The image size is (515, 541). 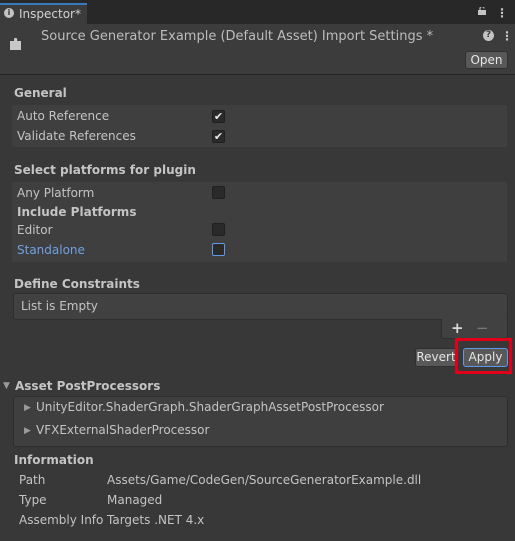 What do you see at coordinates (33, 500) in the screenshot?
I see `info-key-type: Type` at bounding box center [33, 500].